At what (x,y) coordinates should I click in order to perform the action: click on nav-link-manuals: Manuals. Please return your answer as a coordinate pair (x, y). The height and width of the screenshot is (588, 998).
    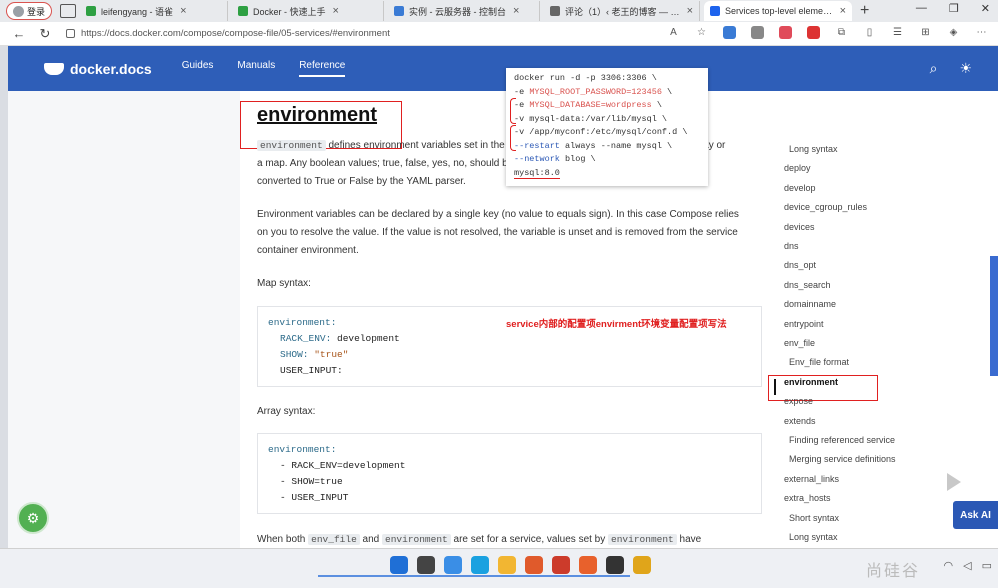
    Looking at the image, I should click on (256, 68).